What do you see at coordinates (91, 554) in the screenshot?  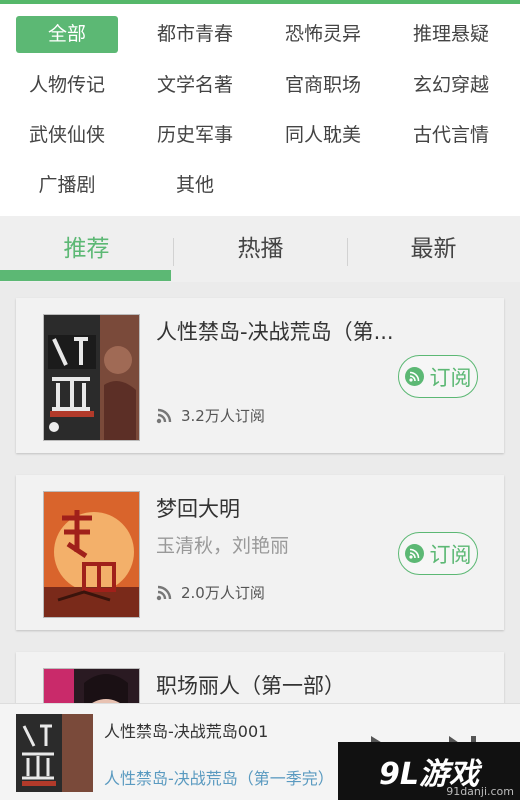 I see `book-cover-menghui-daming` at bounding box center [91, 554].